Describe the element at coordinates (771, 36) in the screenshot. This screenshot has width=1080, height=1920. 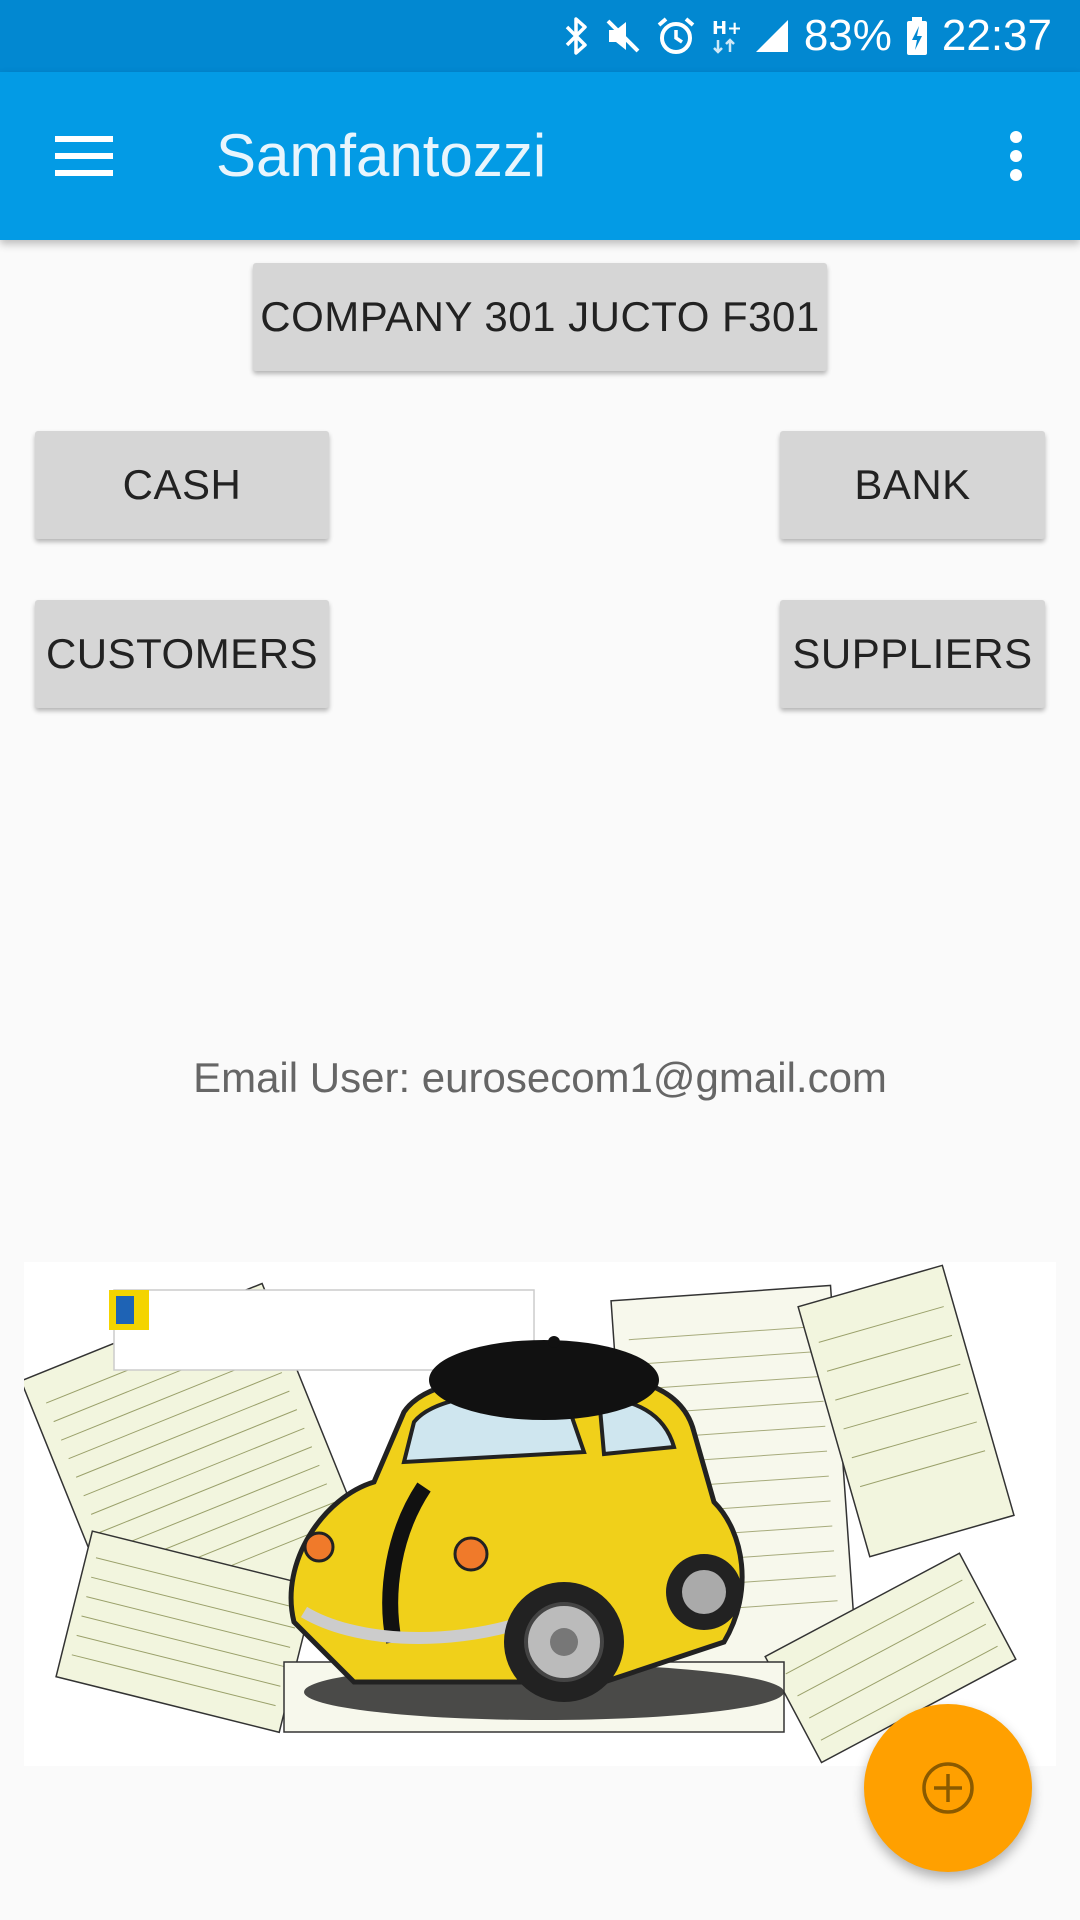
I see `signal-icon` at that location.